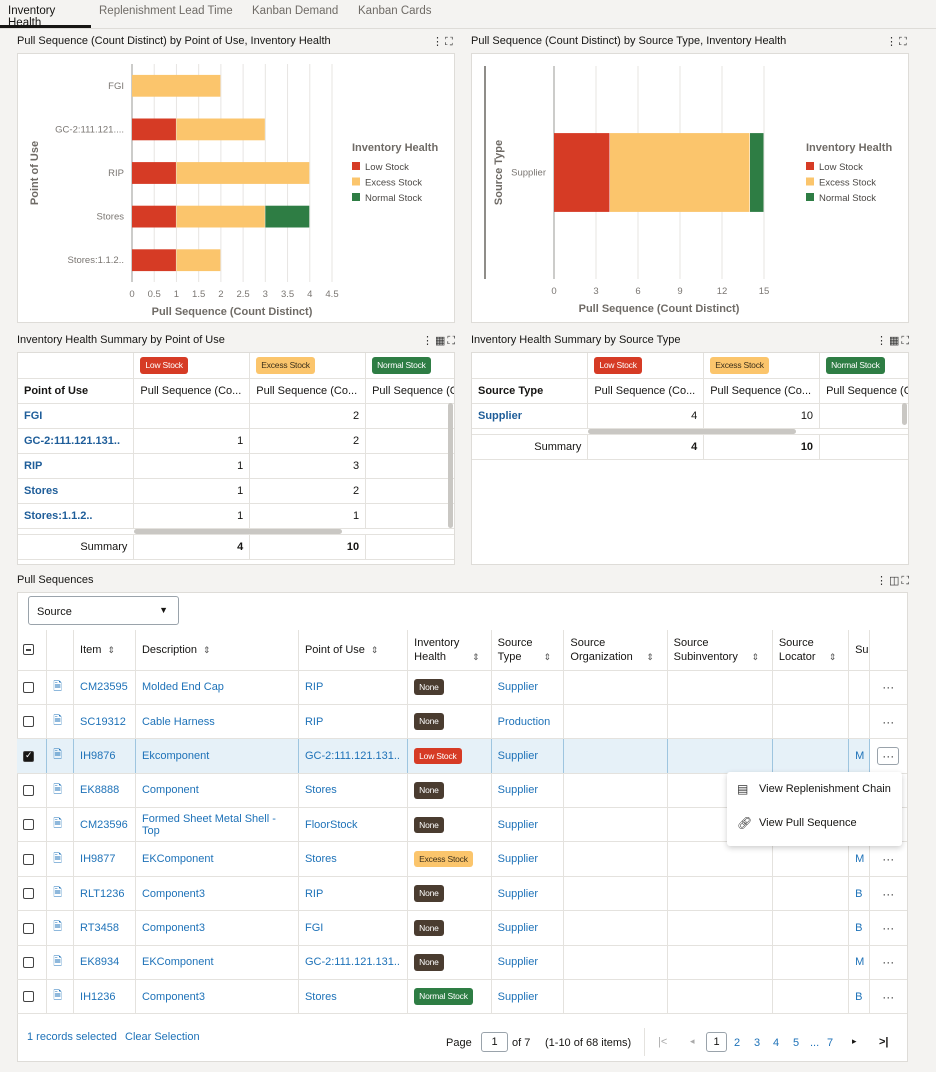 This screenshot has width=936, height=1072. I want to click on description-link: Ekcomponent, so click(217, 756).